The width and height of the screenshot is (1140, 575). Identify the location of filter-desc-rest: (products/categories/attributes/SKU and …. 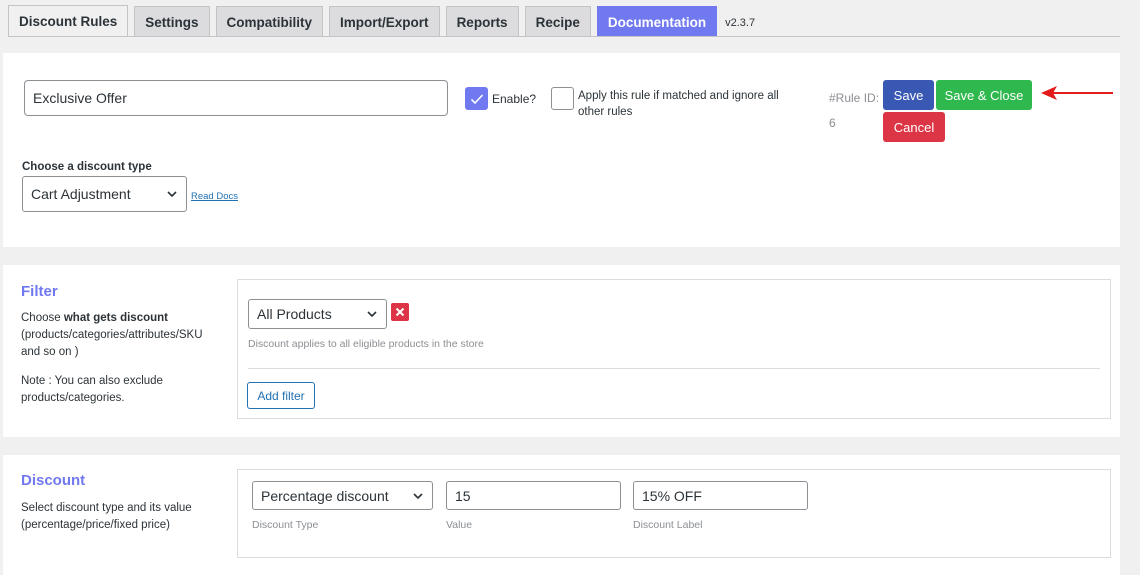
(112, 343).